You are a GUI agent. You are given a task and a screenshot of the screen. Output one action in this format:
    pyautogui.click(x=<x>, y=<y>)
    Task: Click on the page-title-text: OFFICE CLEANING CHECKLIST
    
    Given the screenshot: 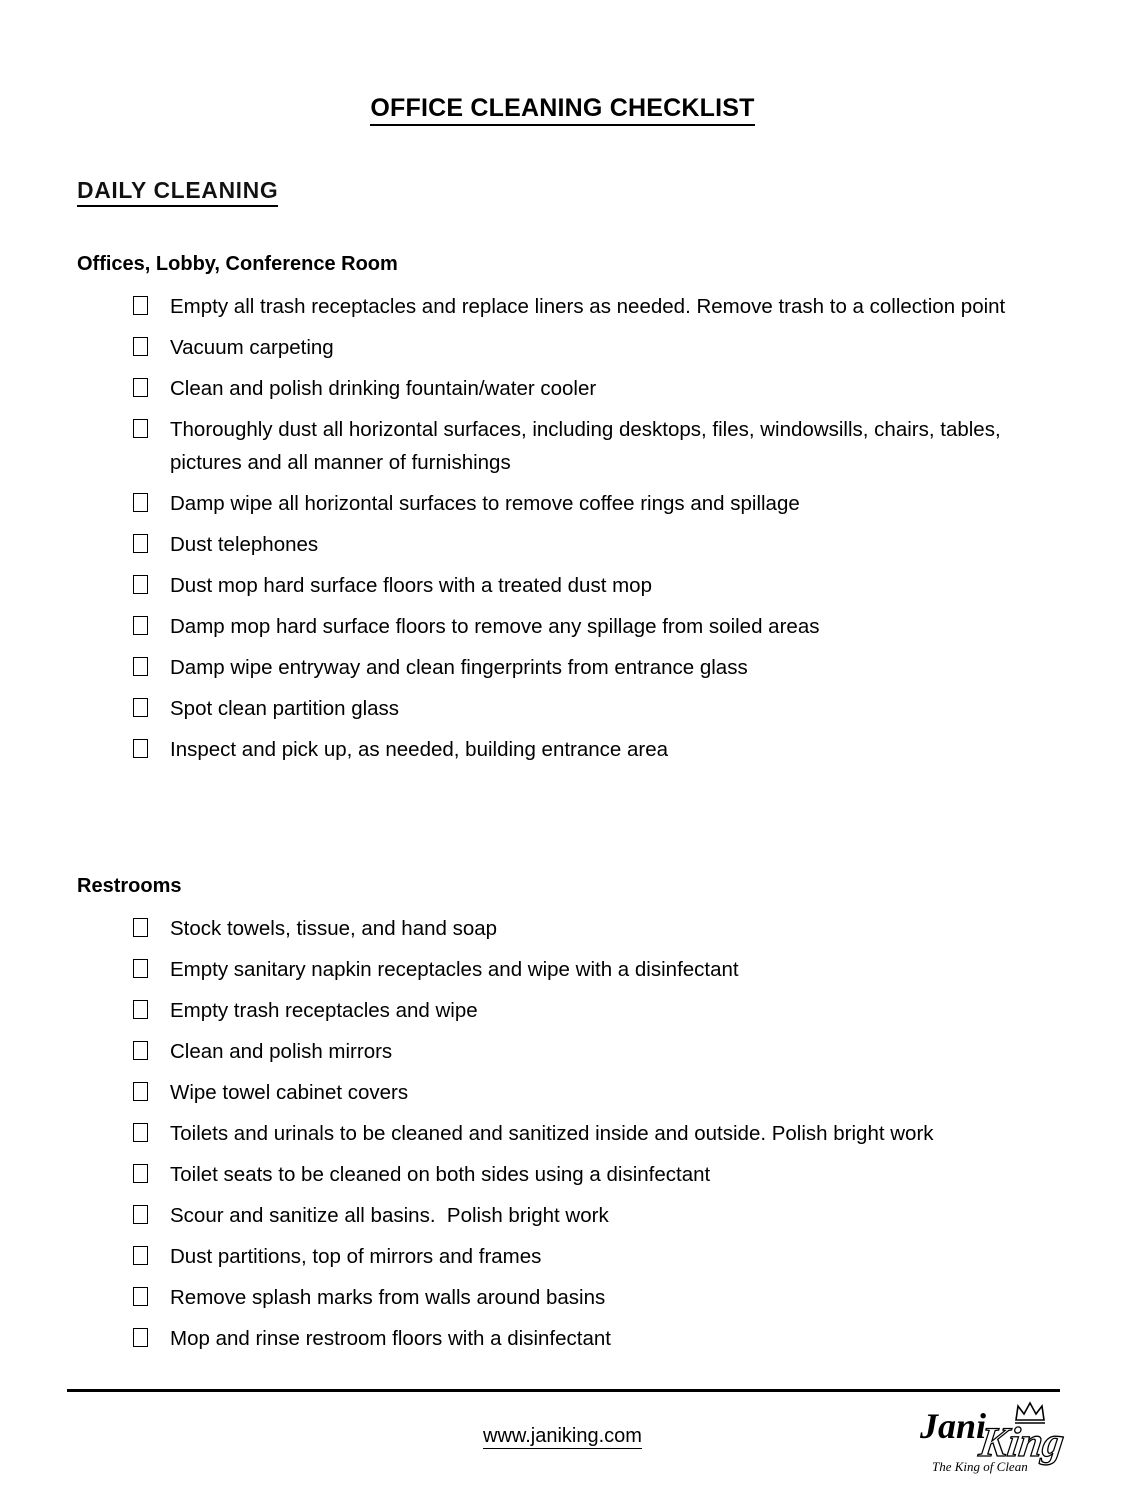 What is the action you would take?
    pyautogui.click(x=562, y=110)
    